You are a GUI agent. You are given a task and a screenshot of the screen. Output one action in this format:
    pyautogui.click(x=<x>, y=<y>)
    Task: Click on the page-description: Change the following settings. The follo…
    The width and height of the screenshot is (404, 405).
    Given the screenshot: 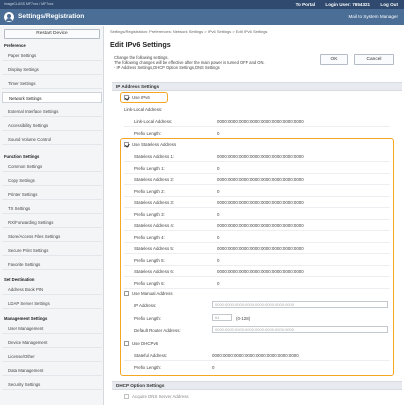 What is the action you would take?
    pyautogui.click(x=219, y=62)
    